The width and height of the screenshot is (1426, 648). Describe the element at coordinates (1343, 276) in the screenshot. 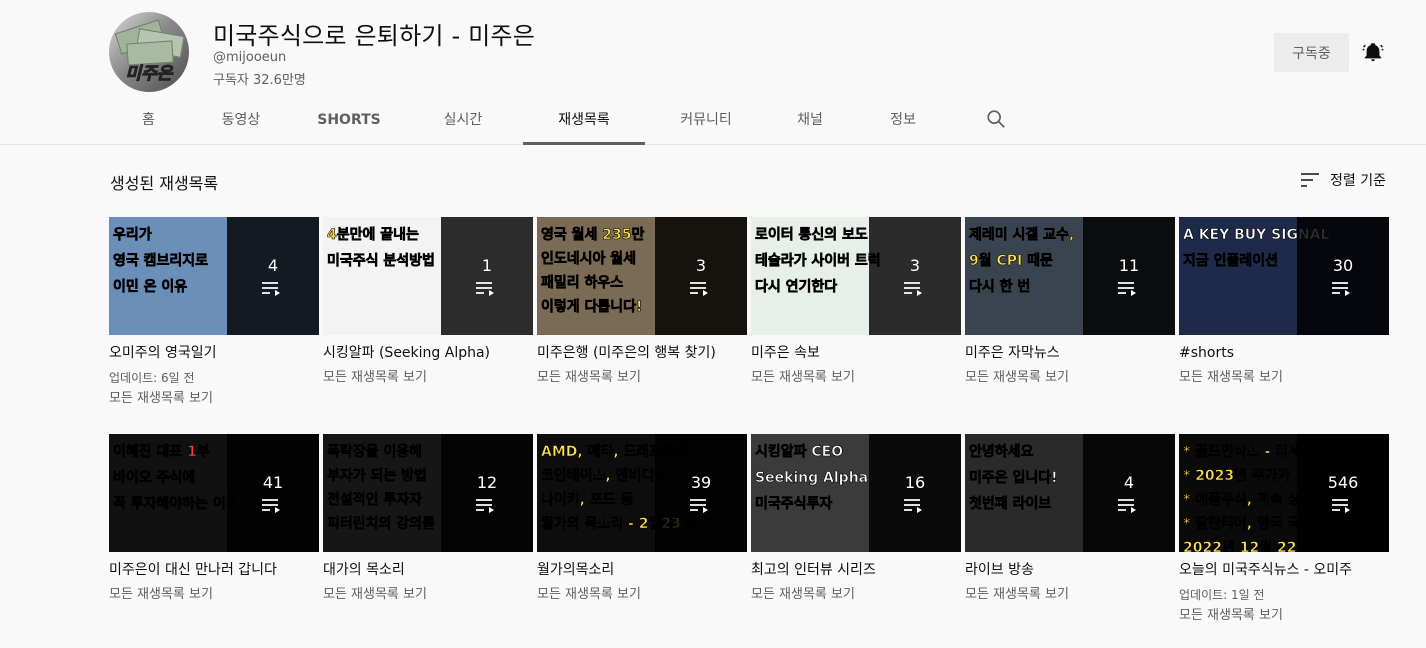

I see `video-count-overlay: 30` at that location.